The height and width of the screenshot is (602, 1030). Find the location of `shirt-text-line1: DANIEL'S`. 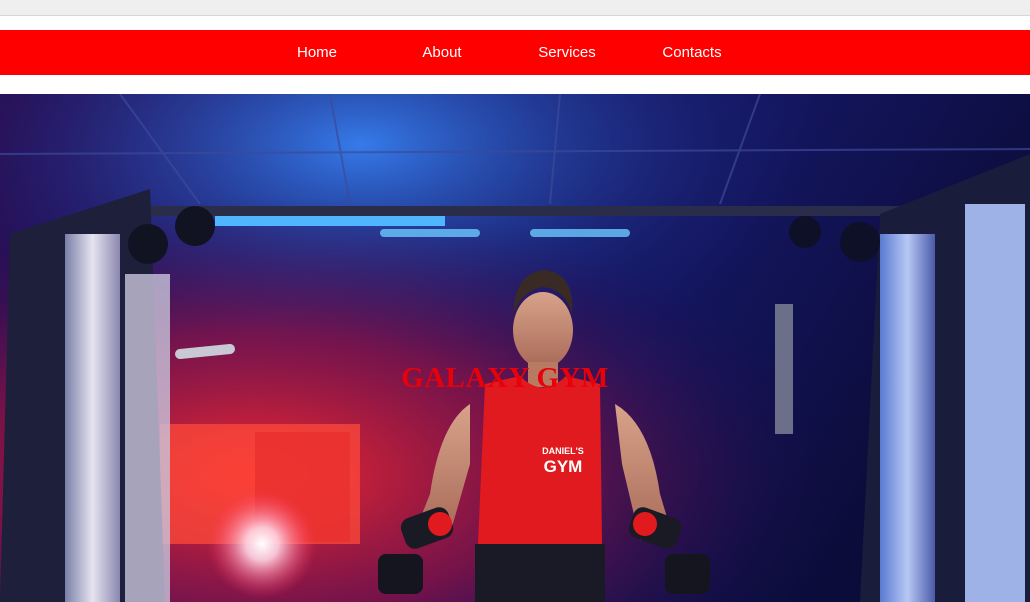

shirt-text-line1: DANIEL'S is located at coordinates (563, 451).